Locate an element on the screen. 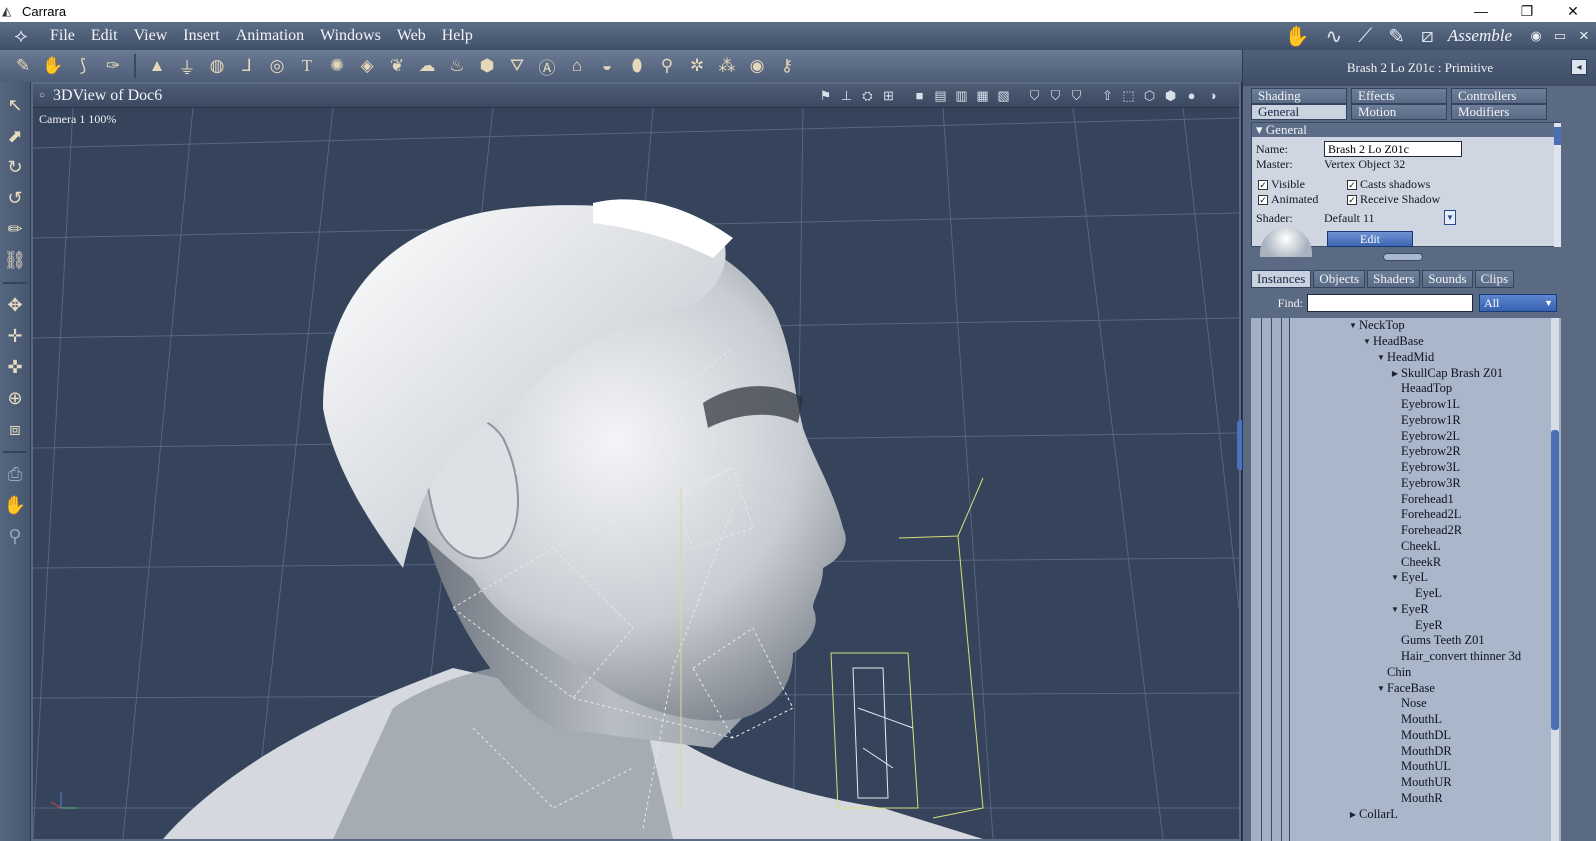  tab-motion: Motion is located at coordinates (1399, 112).